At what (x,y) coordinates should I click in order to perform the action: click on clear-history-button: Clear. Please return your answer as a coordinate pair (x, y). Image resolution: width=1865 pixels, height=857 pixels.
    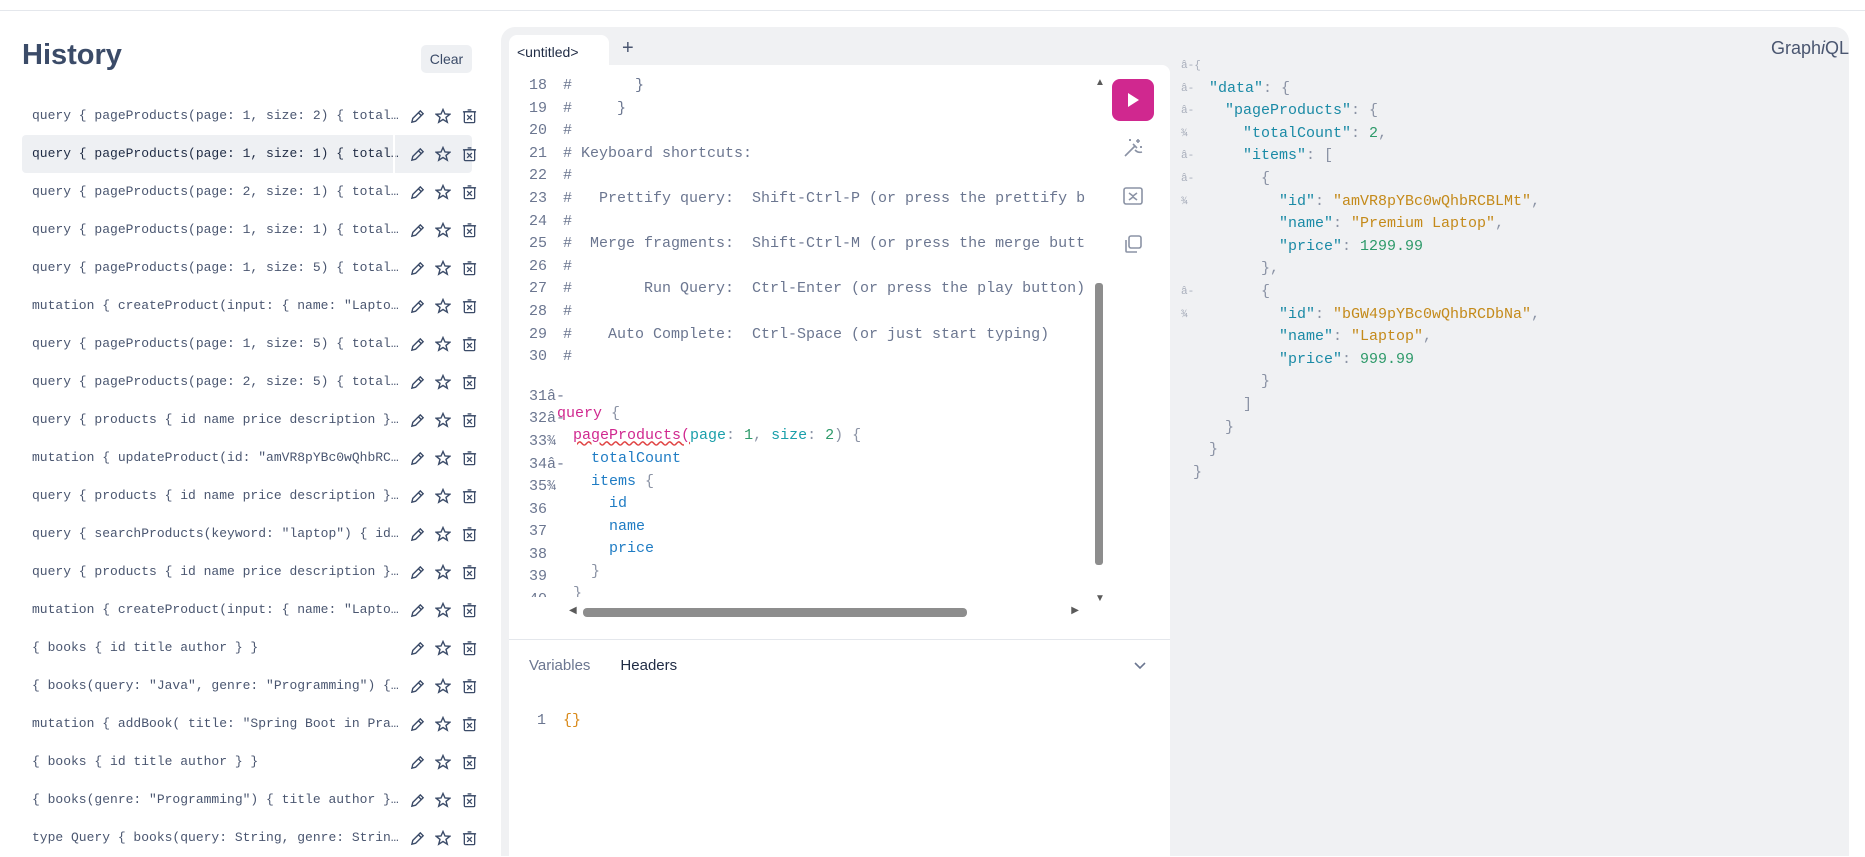
    Looking at the image, I should click on (446, 59).